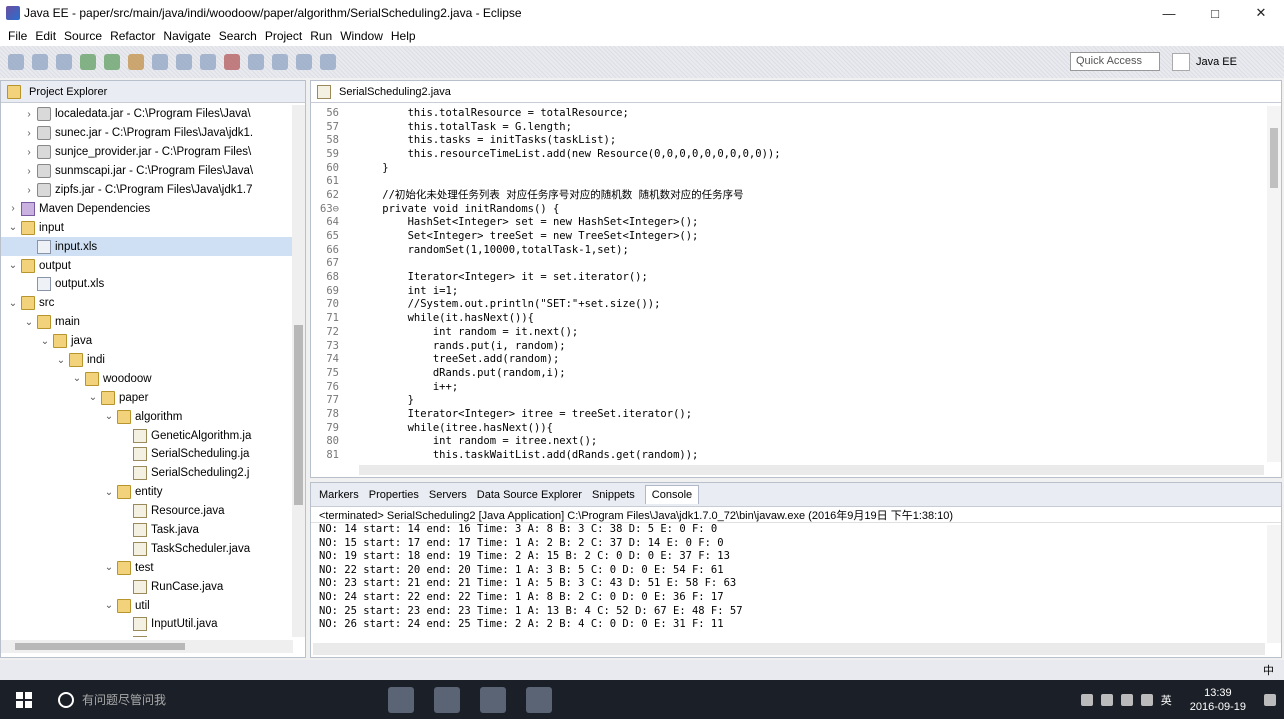 Image resolution: width=1284 pixels, height=719 pixels. What do you see at coordinates (394, 495) in the screenshot?
I see `tab-properties: Properties` at bounding box center [394, 495].